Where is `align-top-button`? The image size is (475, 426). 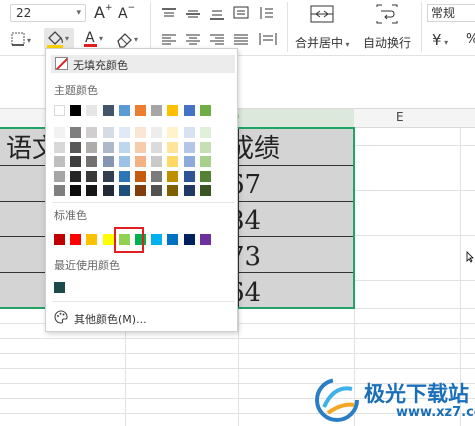 align-top-button is located at coordinates (169, 13).